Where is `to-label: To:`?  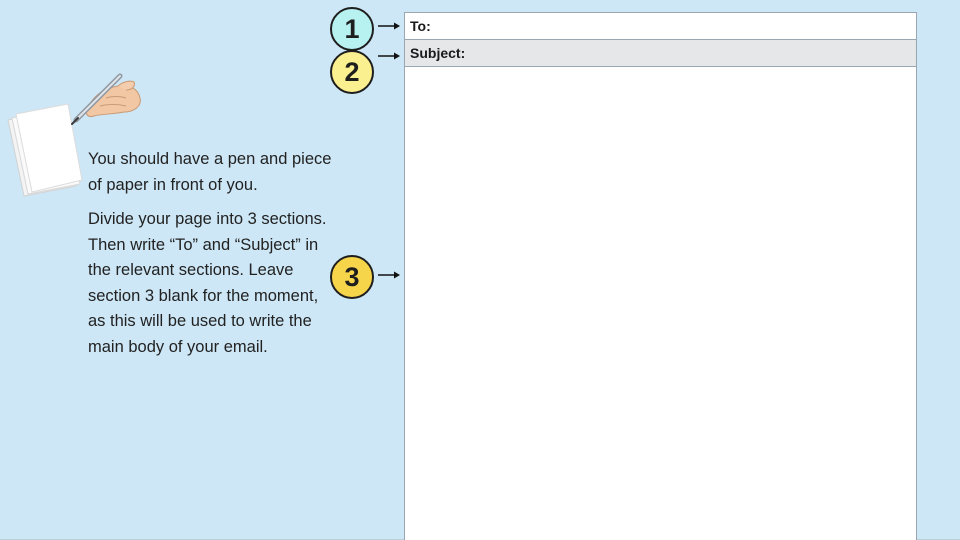
to-label: To: is located at coordinates (420, 26).